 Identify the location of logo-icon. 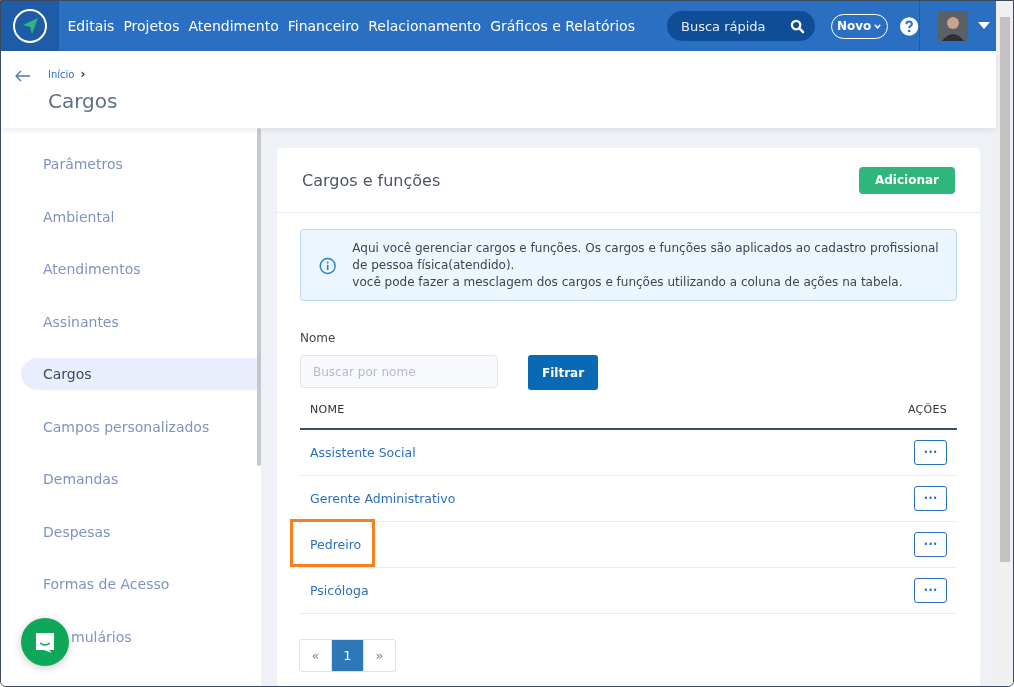
(29, 26).